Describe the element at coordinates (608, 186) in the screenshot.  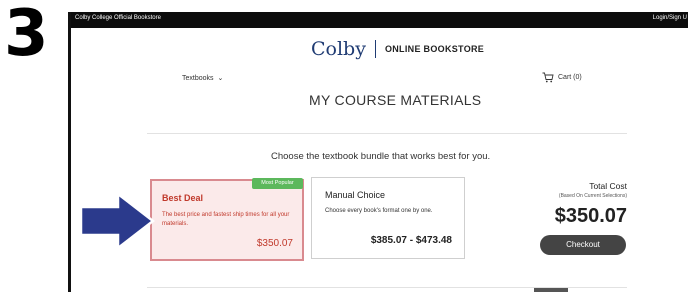
I see `total-cost-label: Total Cost` at that location.